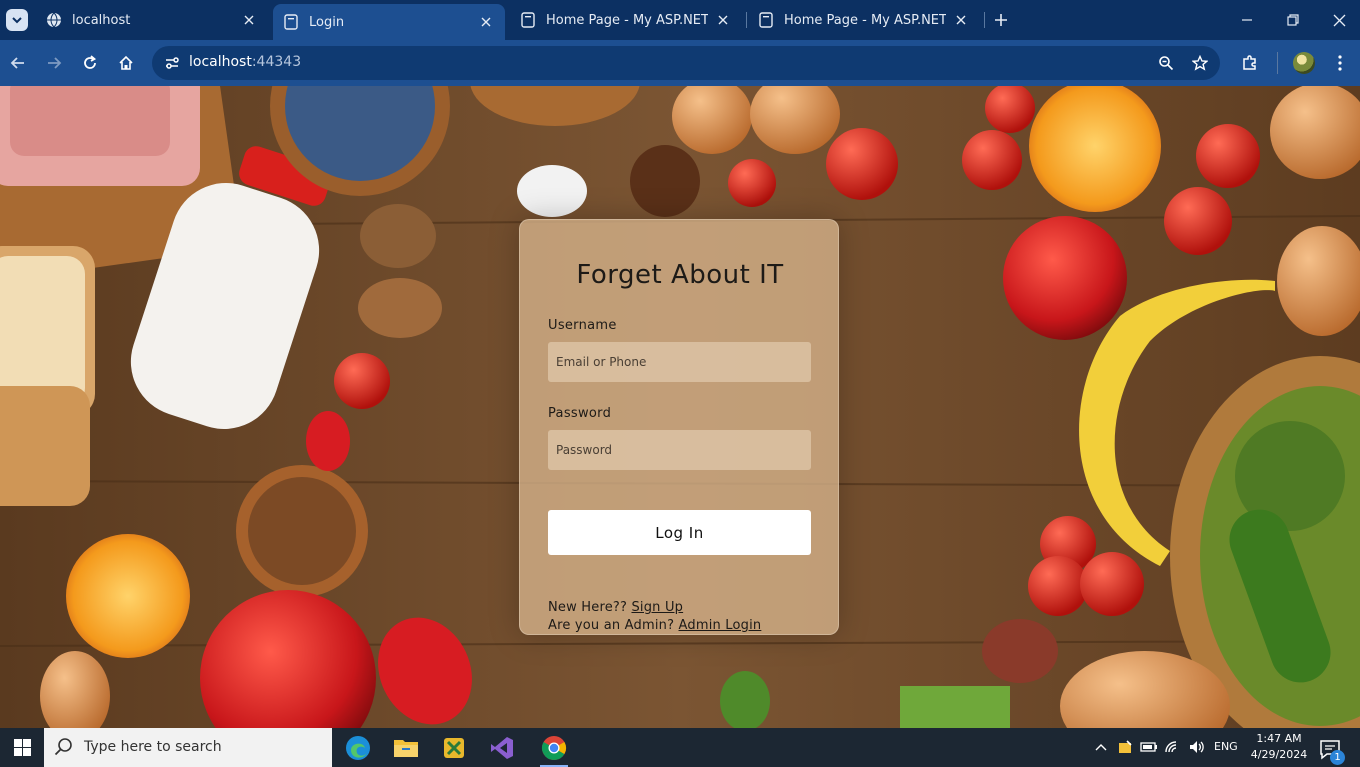 This screenshot has height=767, width=1360. I want to click on chrome-app, so click(554, 747).